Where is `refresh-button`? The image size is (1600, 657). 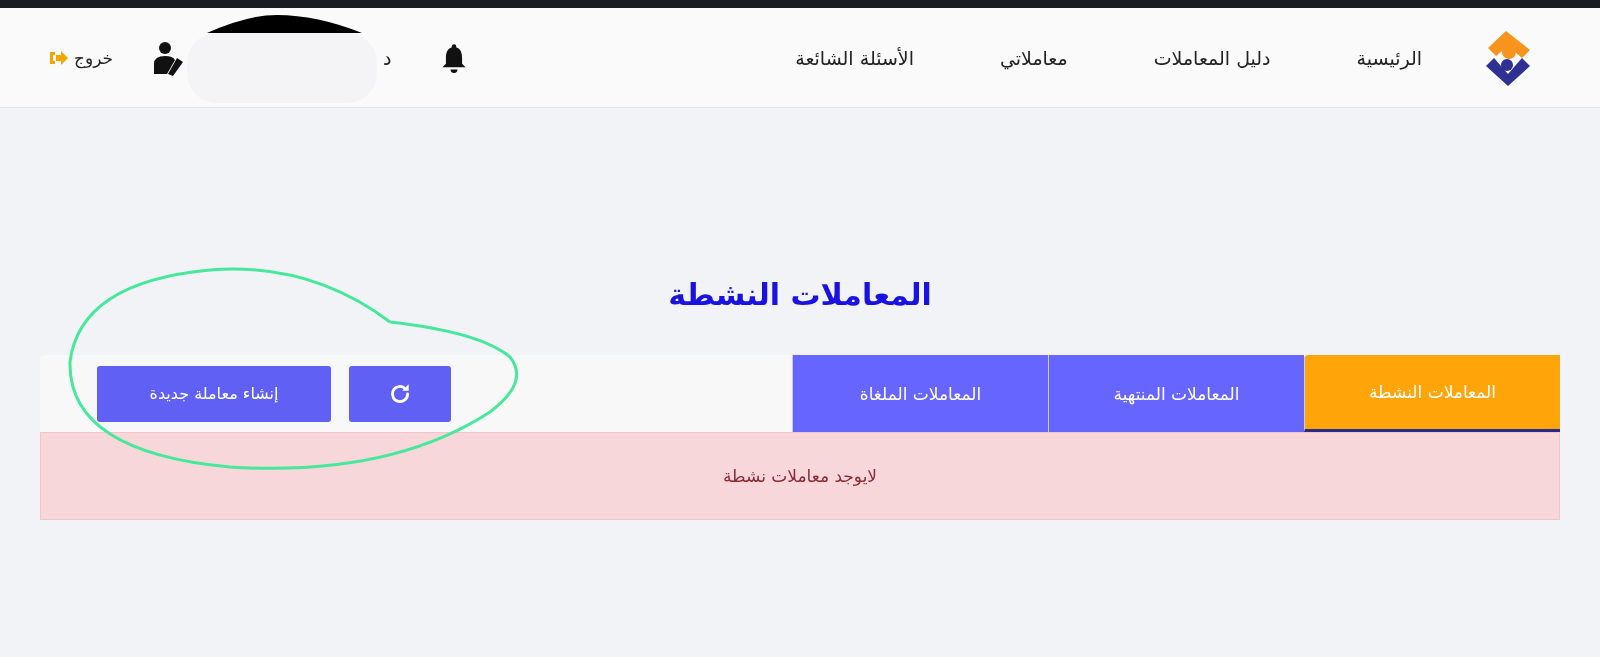
refresh-button is located at coordinates (400, 393).